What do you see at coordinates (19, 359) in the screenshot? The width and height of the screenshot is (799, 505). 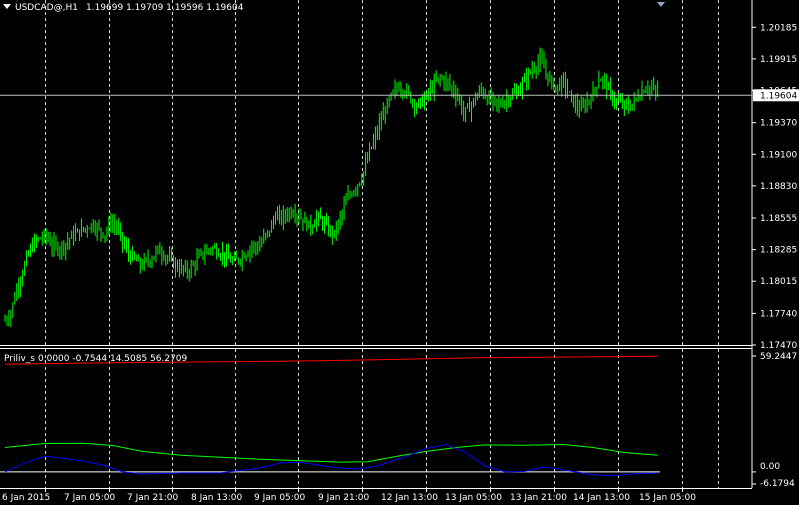 I see `indicator-title: Priliv_s` at bounding box center [19, 359].